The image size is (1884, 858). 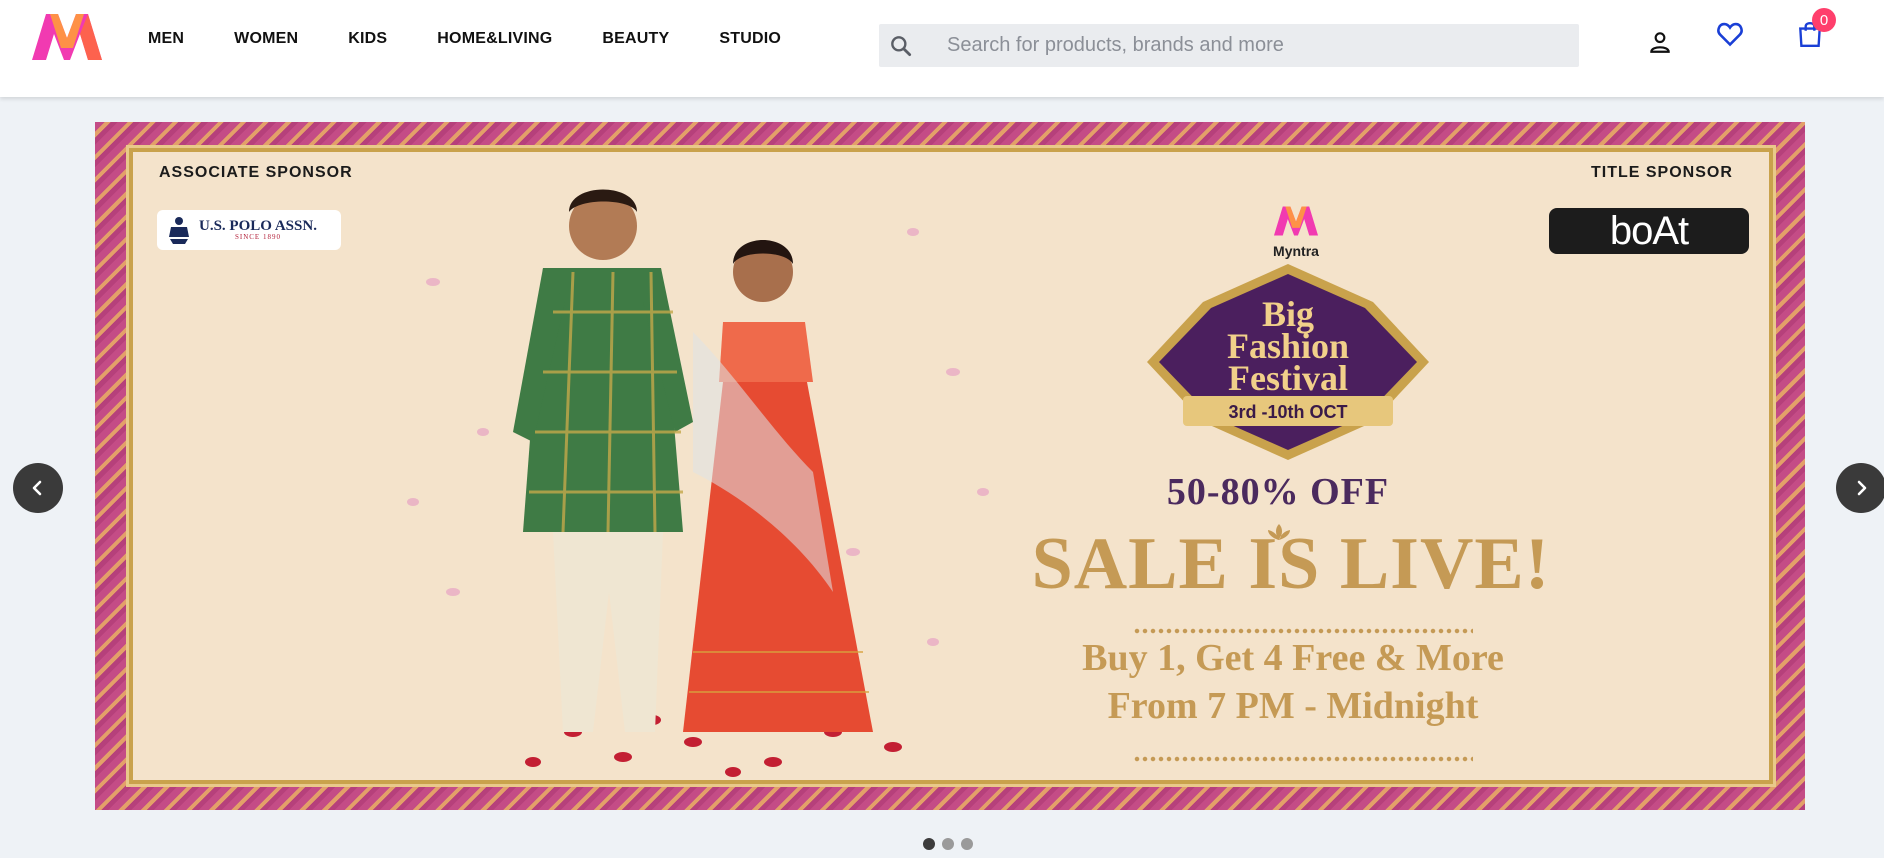 I want to click on nav-beauty: BEAUTY, so click(x=635, y=39).